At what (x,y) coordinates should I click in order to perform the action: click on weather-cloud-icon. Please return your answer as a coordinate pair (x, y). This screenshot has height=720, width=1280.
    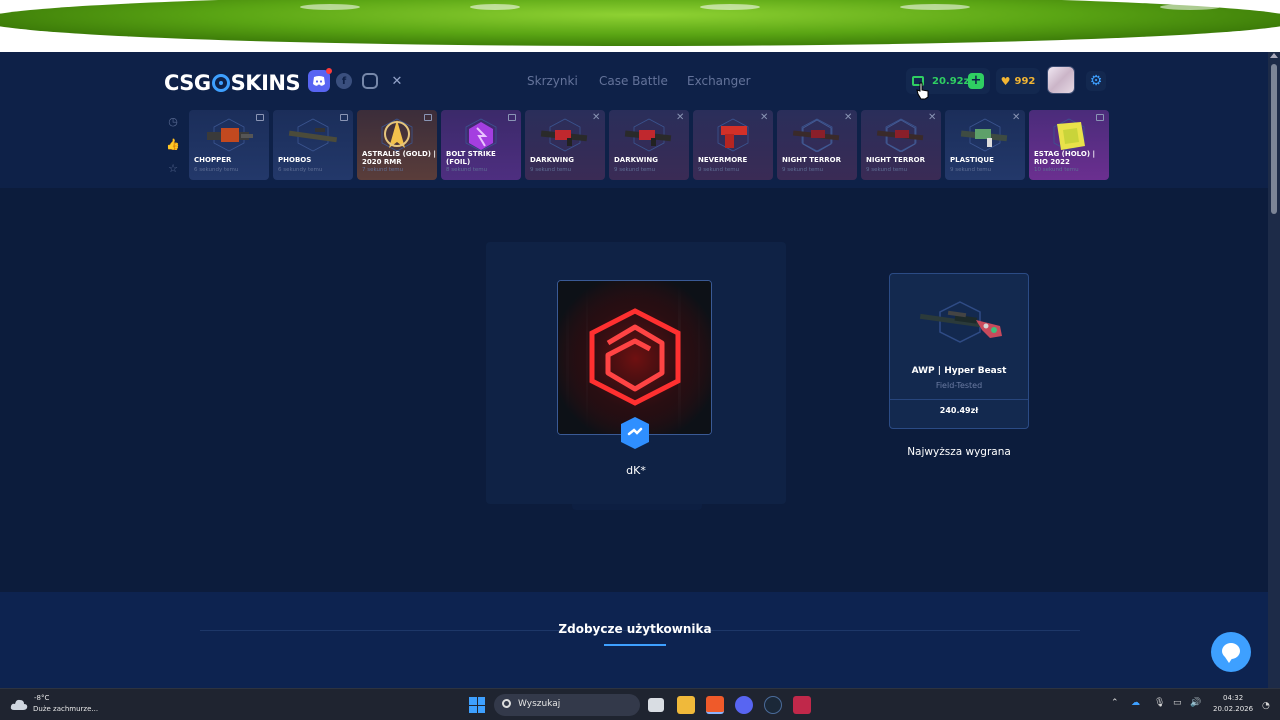
    Looking at the image, I should click on (19, 704).